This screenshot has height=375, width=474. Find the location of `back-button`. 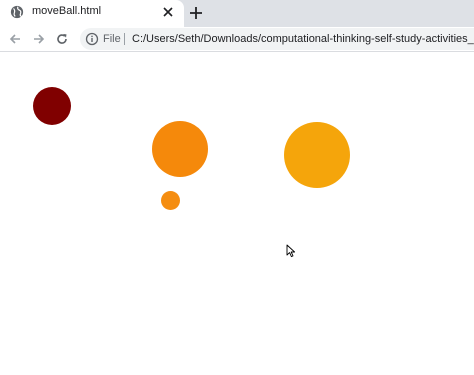

back-button is located at coordinates (15, 39).